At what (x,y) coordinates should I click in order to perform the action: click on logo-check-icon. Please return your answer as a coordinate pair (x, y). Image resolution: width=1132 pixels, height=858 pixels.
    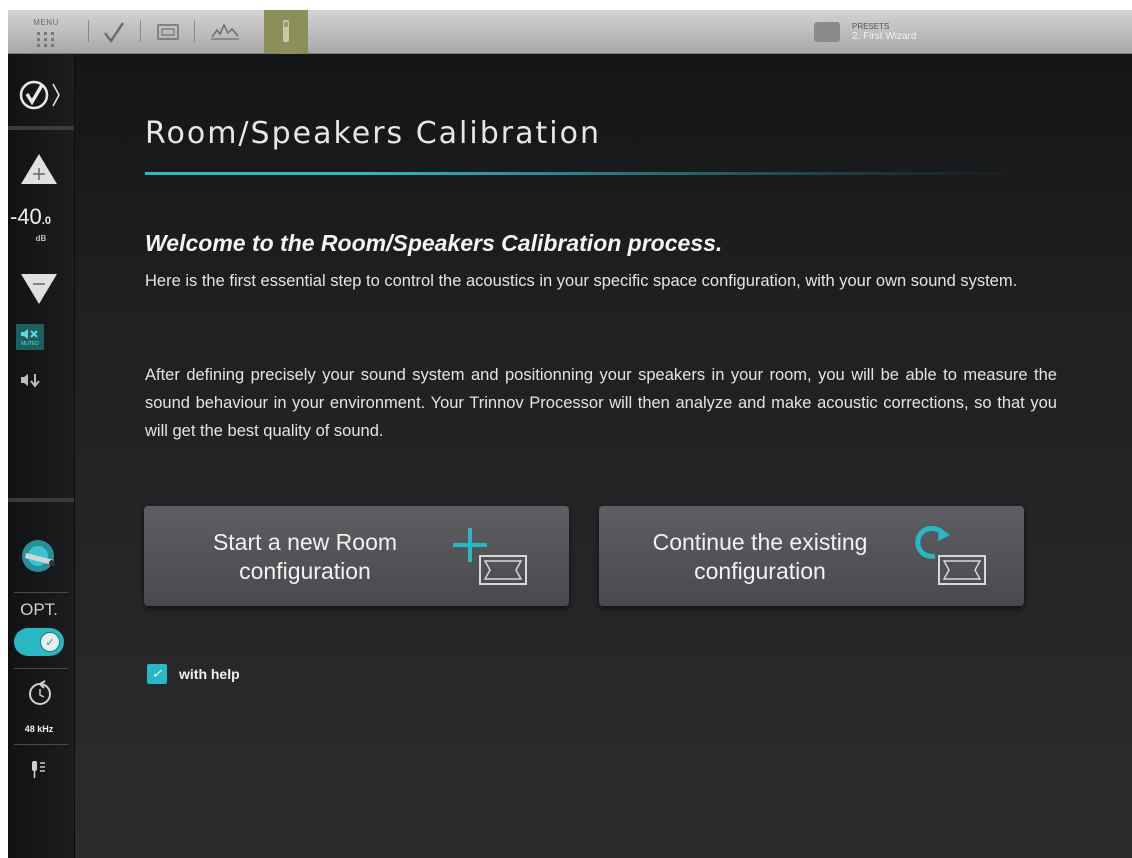
    Looking at the image, I should click on (39, 95).